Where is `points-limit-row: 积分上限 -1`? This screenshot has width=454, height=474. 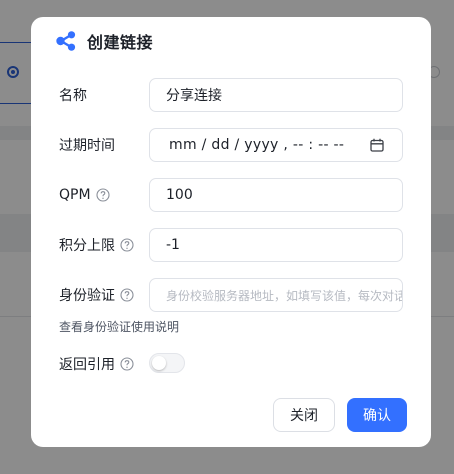 points-limit-row: 积分上限 -1 is located at coordinates (231, 245).